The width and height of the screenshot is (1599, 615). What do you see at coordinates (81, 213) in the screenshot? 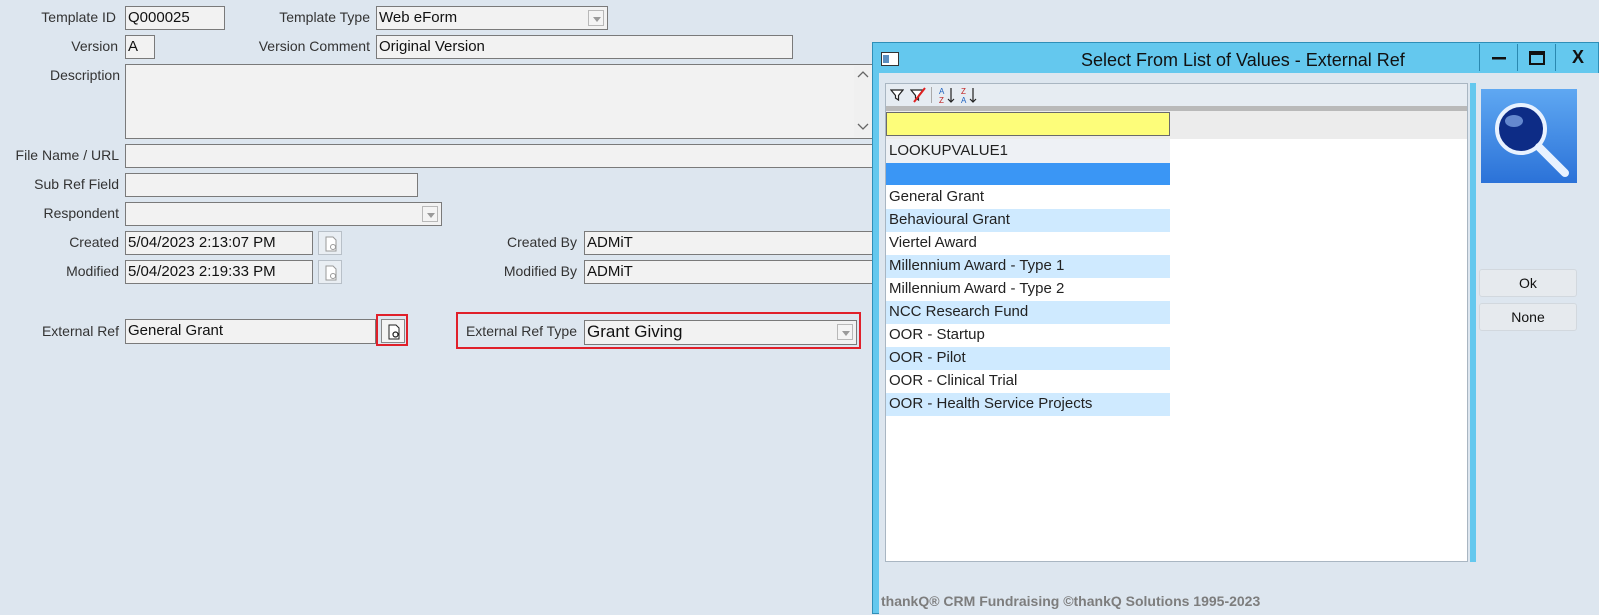
I see `respondent-label: Respondent` at bounding box center [81, 213].